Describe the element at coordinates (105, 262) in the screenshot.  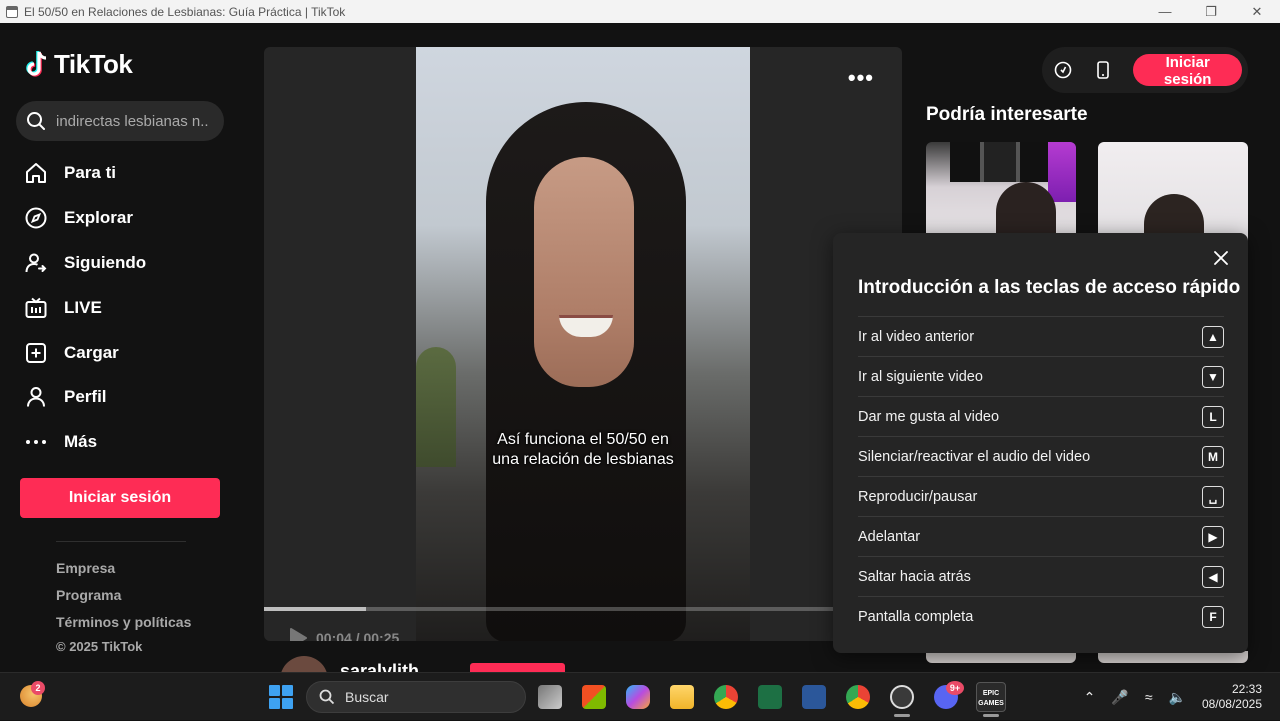
I see `sidebar-item-label: Siguiendo` at that location.